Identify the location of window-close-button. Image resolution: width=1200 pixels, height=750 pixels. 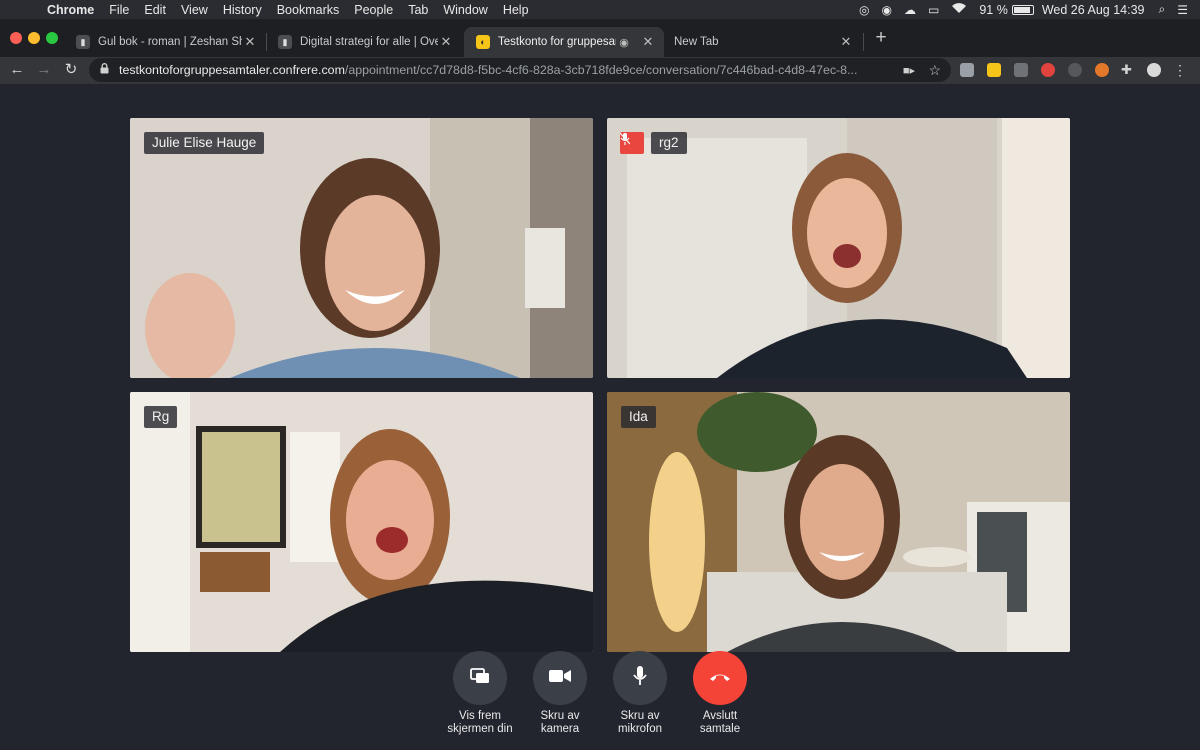
(16, 38).